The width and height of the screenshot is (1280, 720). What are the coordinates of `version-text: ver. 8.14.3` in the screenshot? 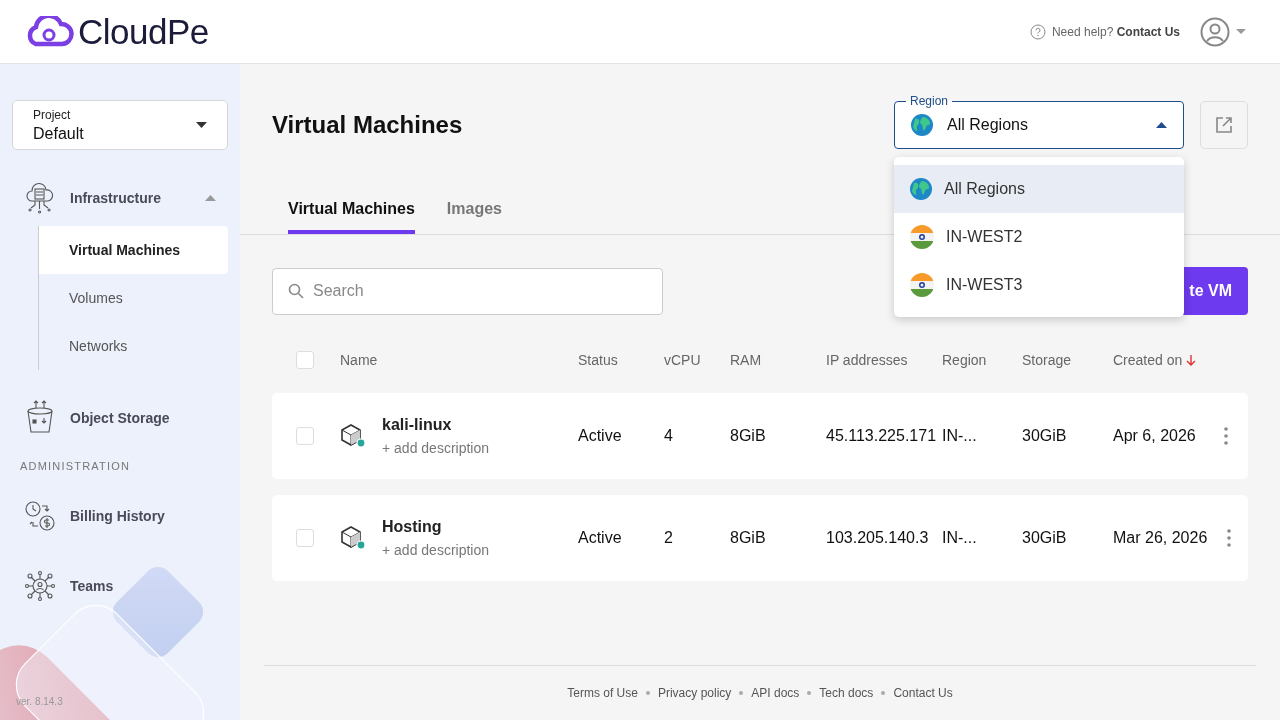 It's located at (39, 701).